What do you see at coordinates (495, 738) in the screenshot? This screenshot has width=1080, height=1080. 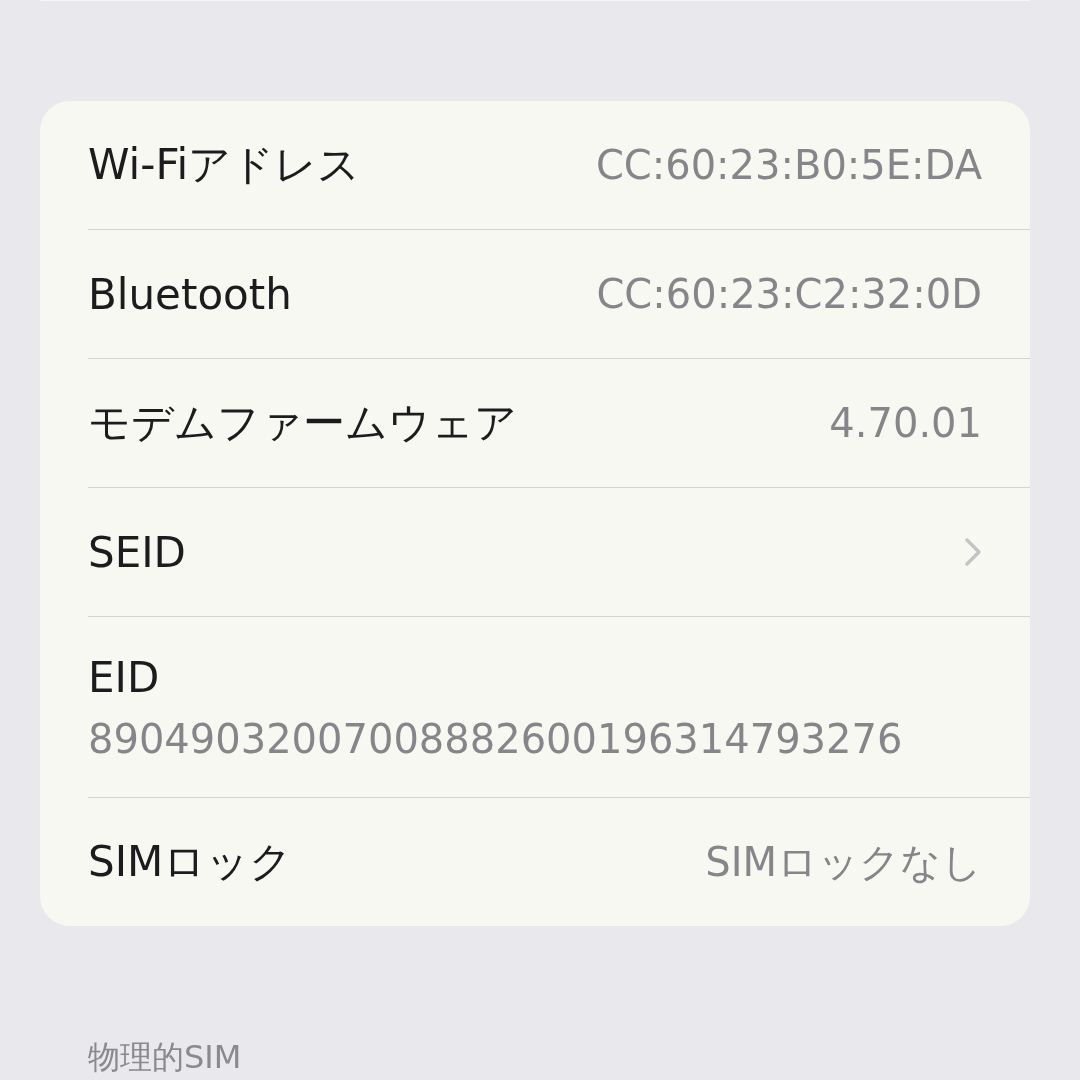 I see `row-value: 89049032007008882600196314793276` at bounding box center [495, 738].